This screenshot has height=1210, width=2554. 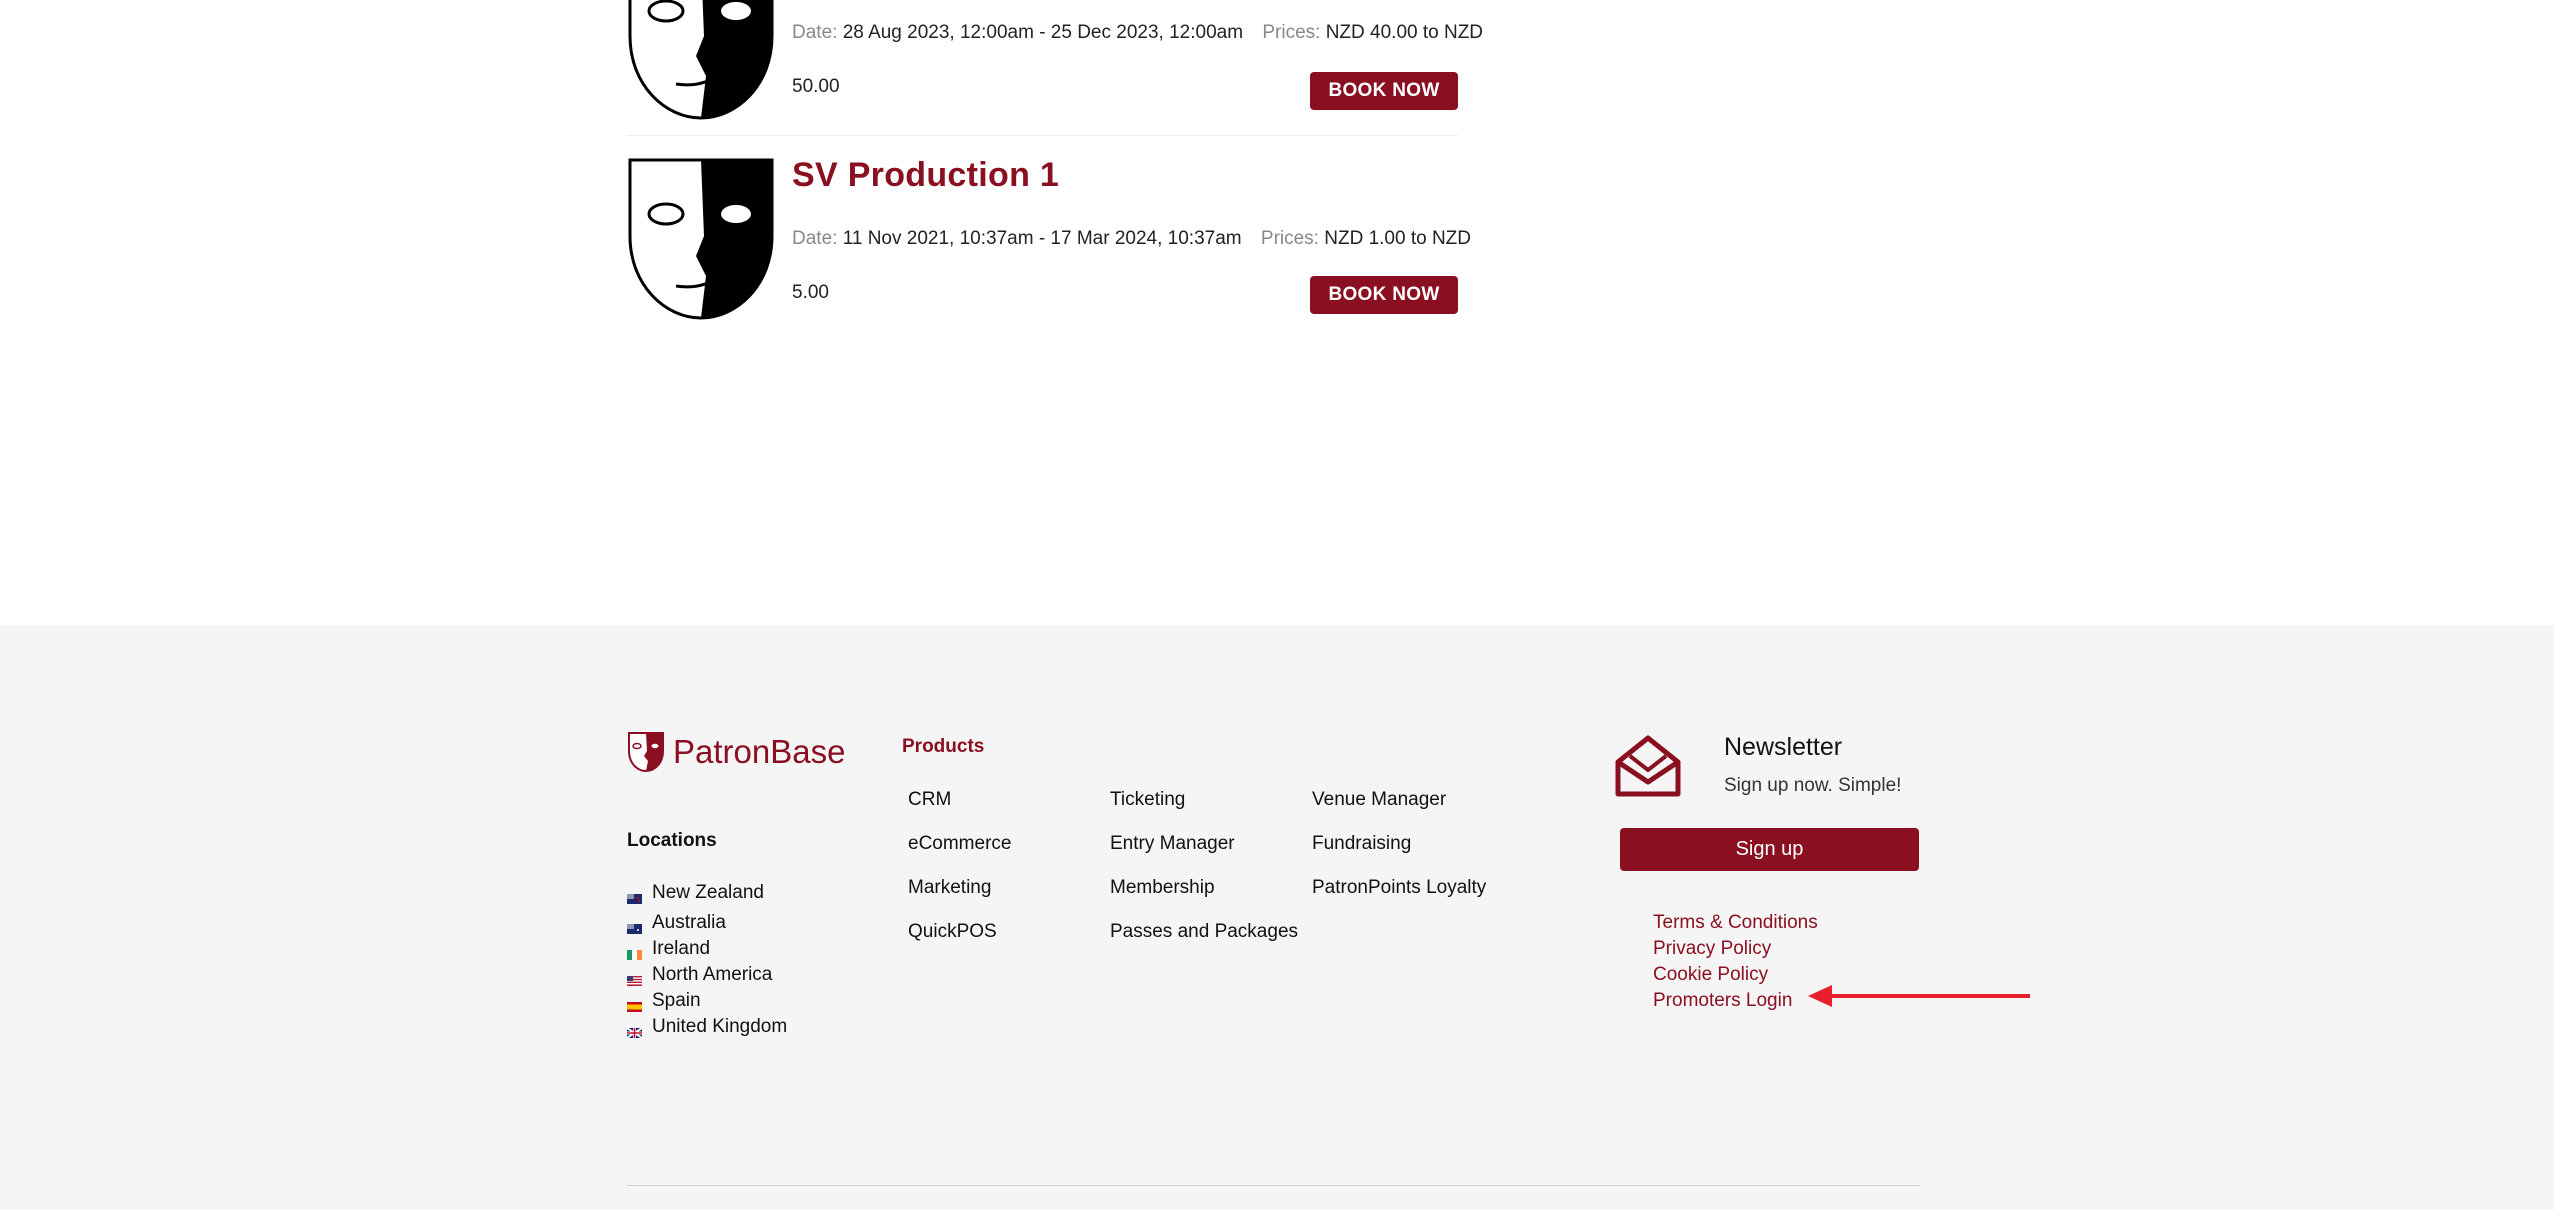 What do you see at coordinates (959, 855) in the screenshot?
I see `product-link: eCommerce` at bounding box center [959, 855].